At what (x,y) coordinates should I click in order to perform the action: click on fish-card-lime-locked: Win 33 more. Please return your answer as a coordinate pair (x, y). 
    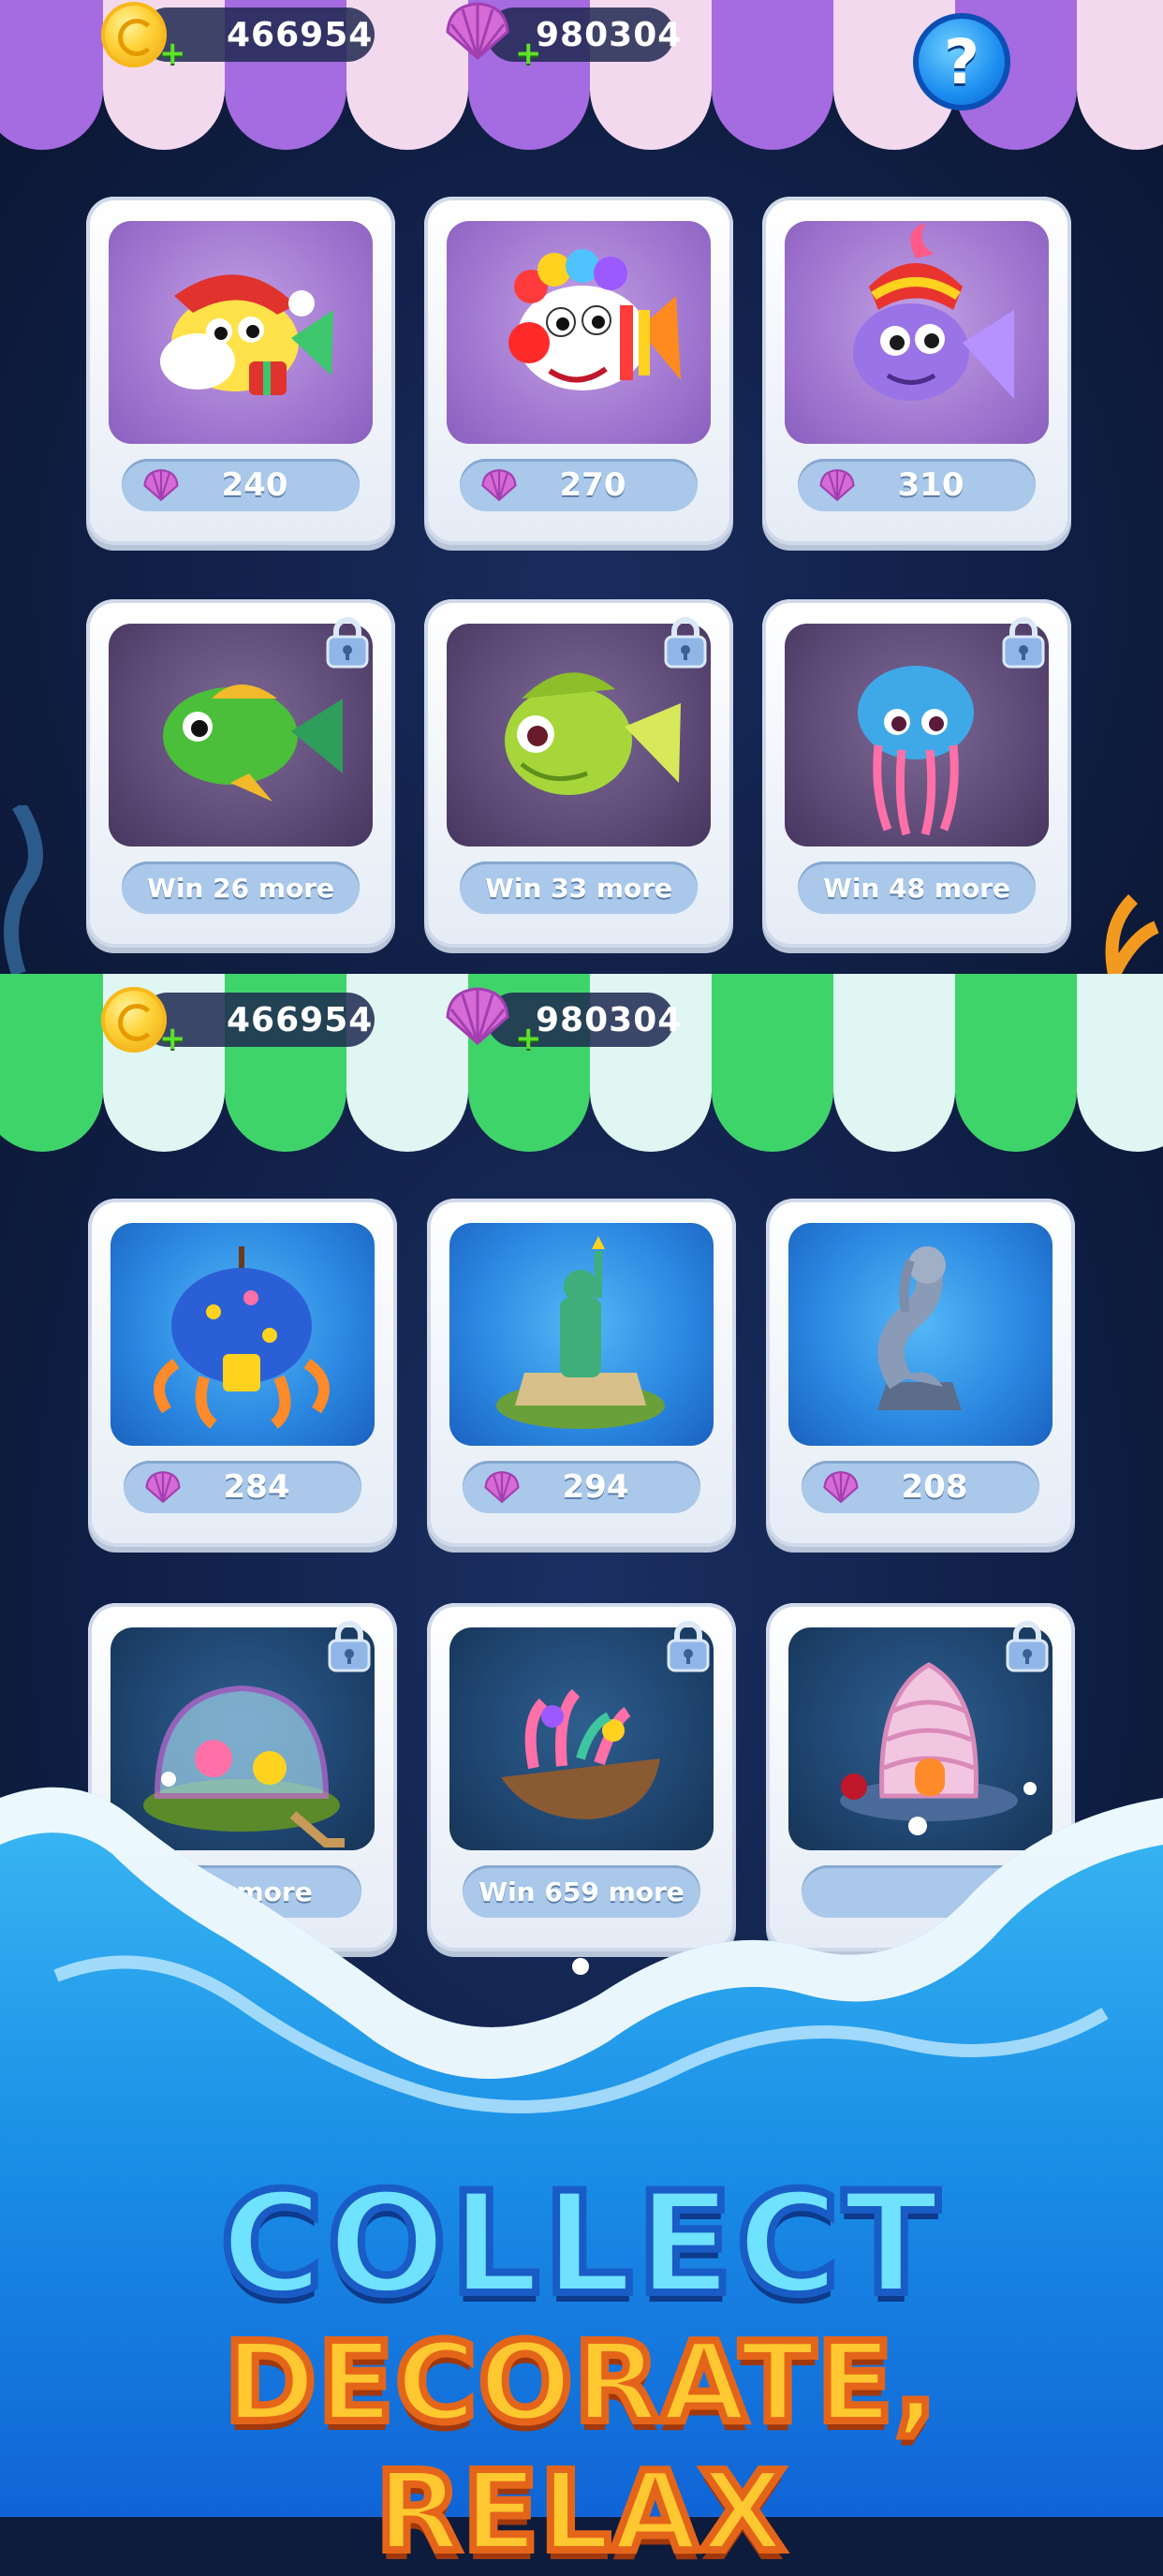
    Looking at the image, I should click on (578, 773).